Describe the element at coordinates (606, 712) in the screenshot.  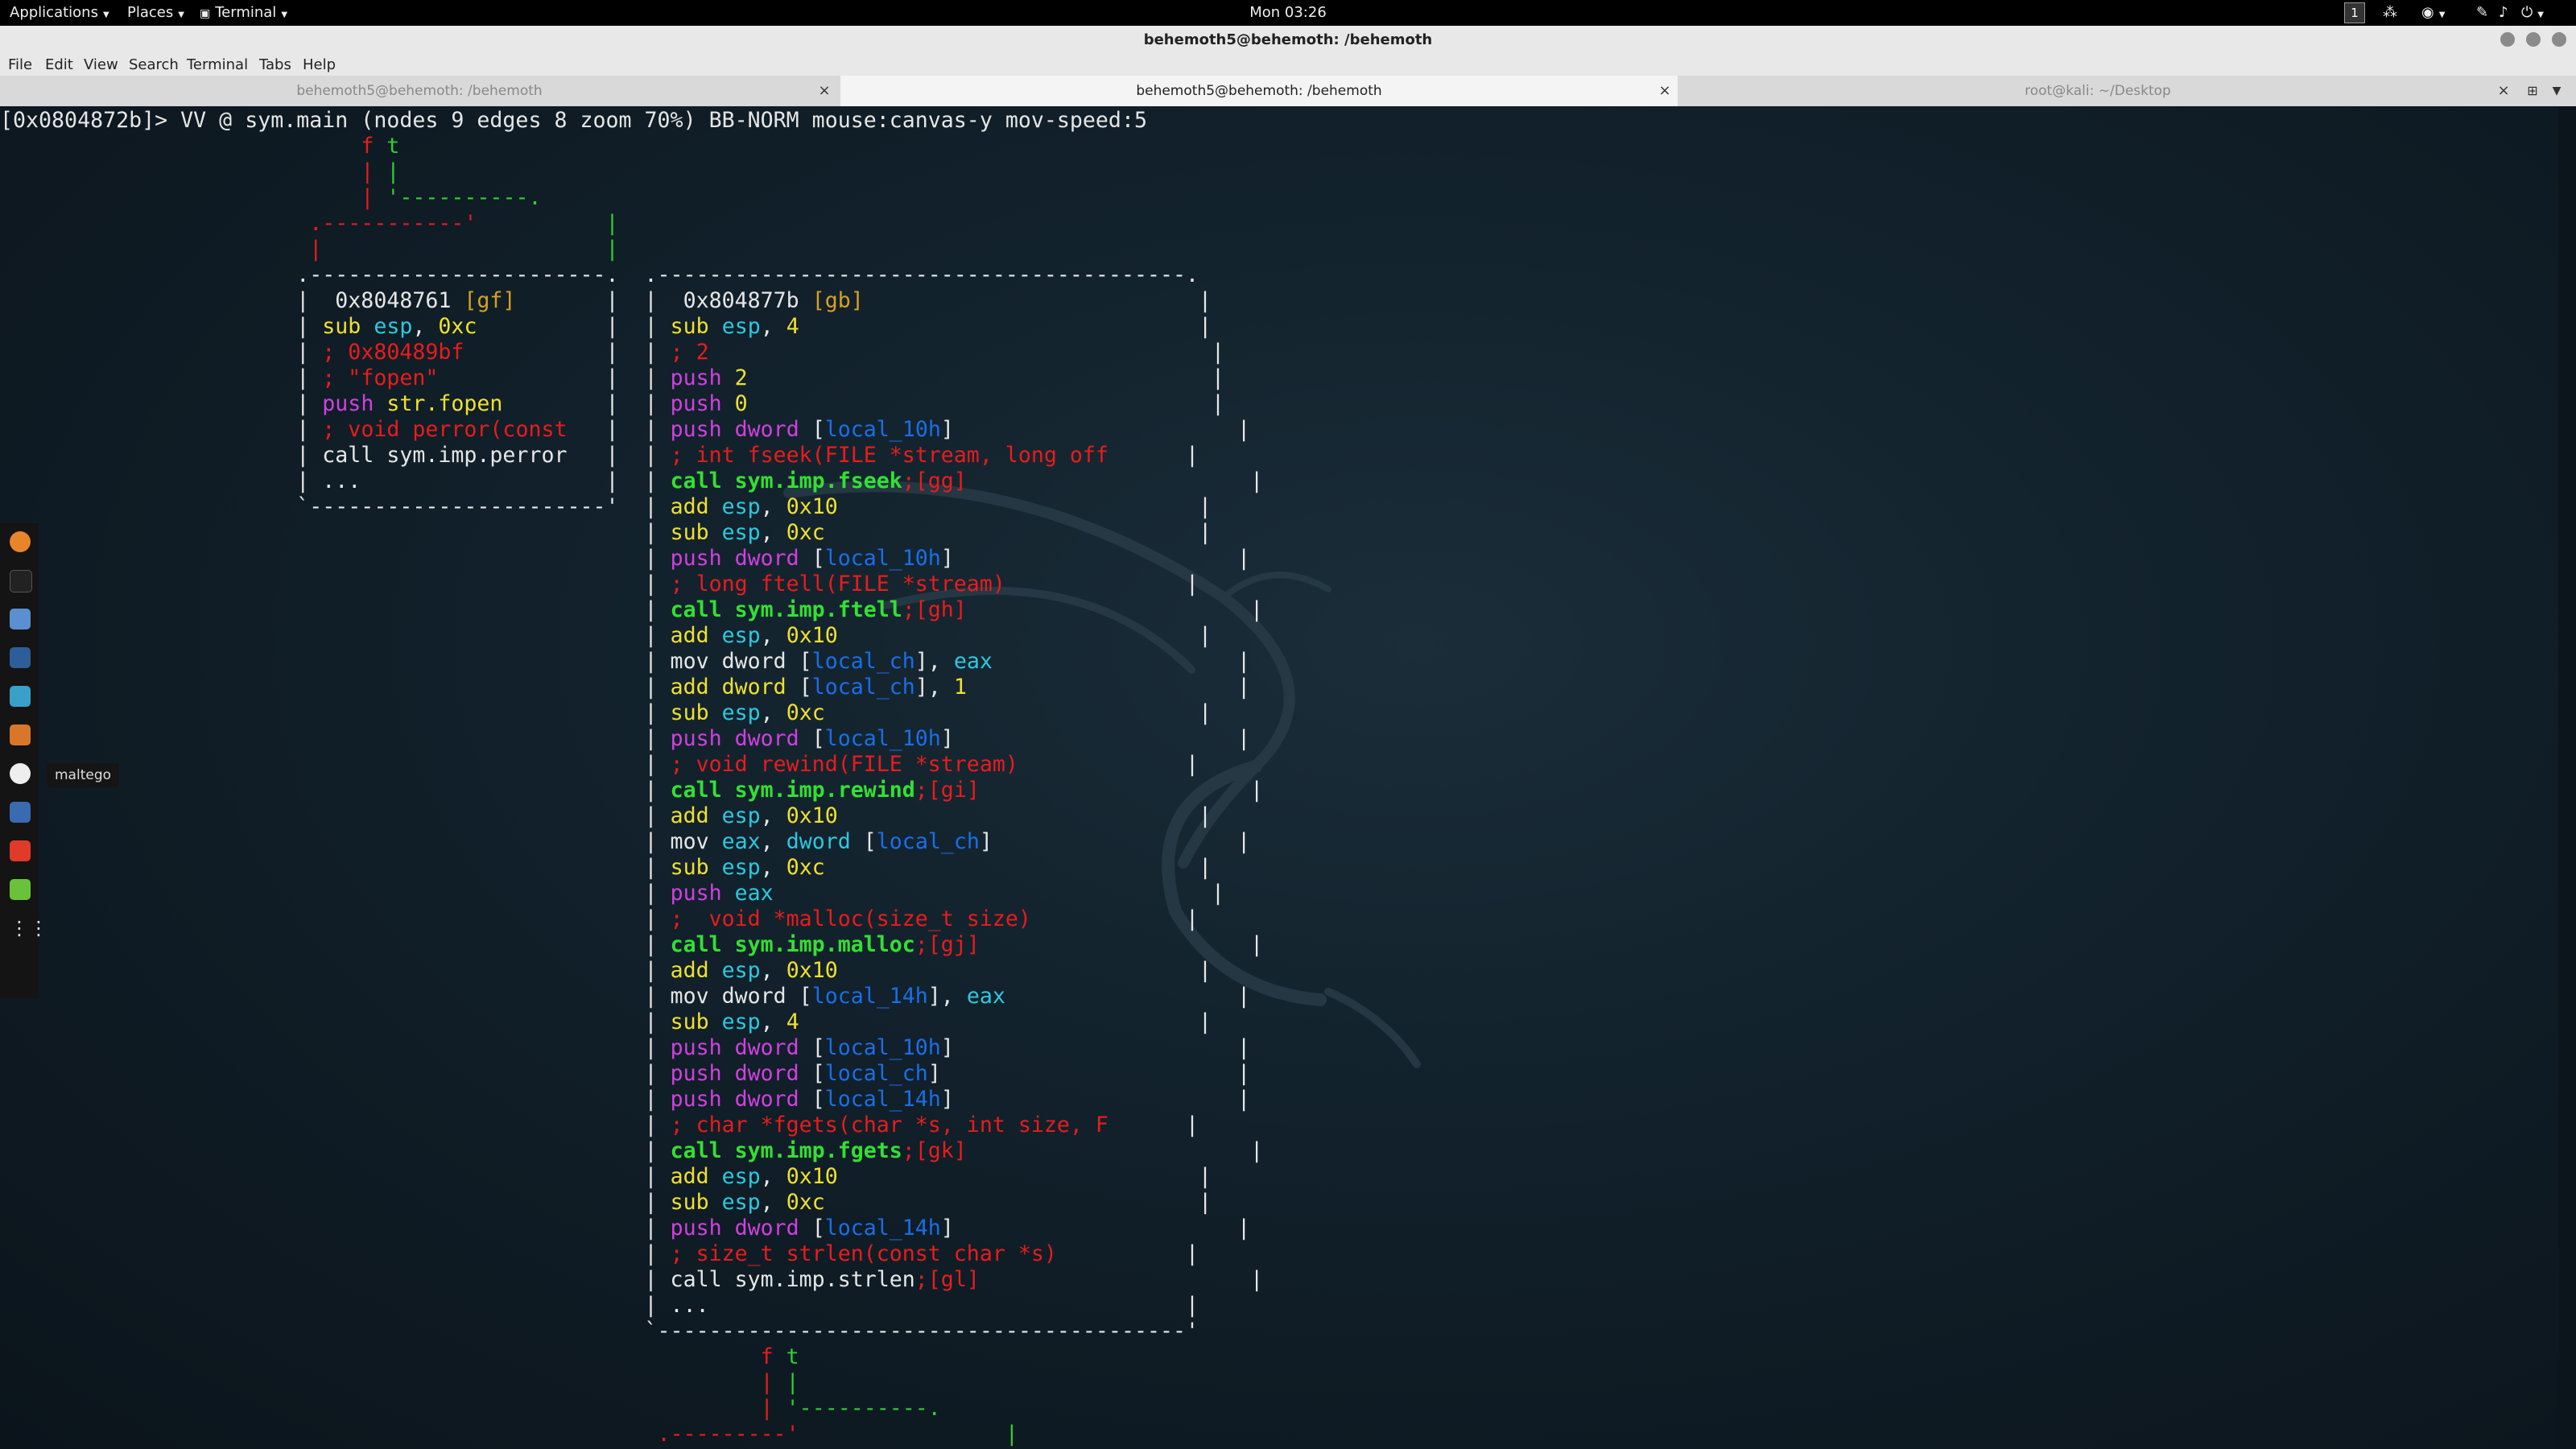
I see `graph-line: | sub esp, 0xc |` at that location.